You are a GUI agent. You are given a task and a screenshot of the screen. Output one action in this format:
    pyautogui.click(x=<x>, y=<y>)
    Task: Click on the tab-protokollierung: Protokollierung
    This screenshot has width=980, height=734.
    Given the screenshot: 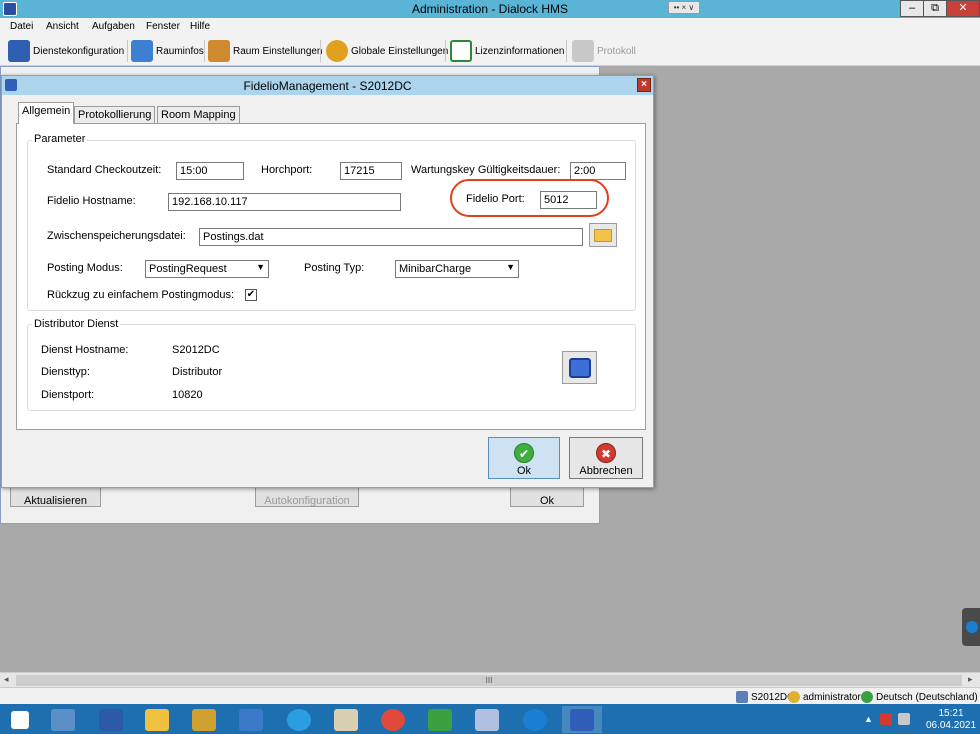 What is the action you would take?
    pyautogui.click(x=115, y=115)
    